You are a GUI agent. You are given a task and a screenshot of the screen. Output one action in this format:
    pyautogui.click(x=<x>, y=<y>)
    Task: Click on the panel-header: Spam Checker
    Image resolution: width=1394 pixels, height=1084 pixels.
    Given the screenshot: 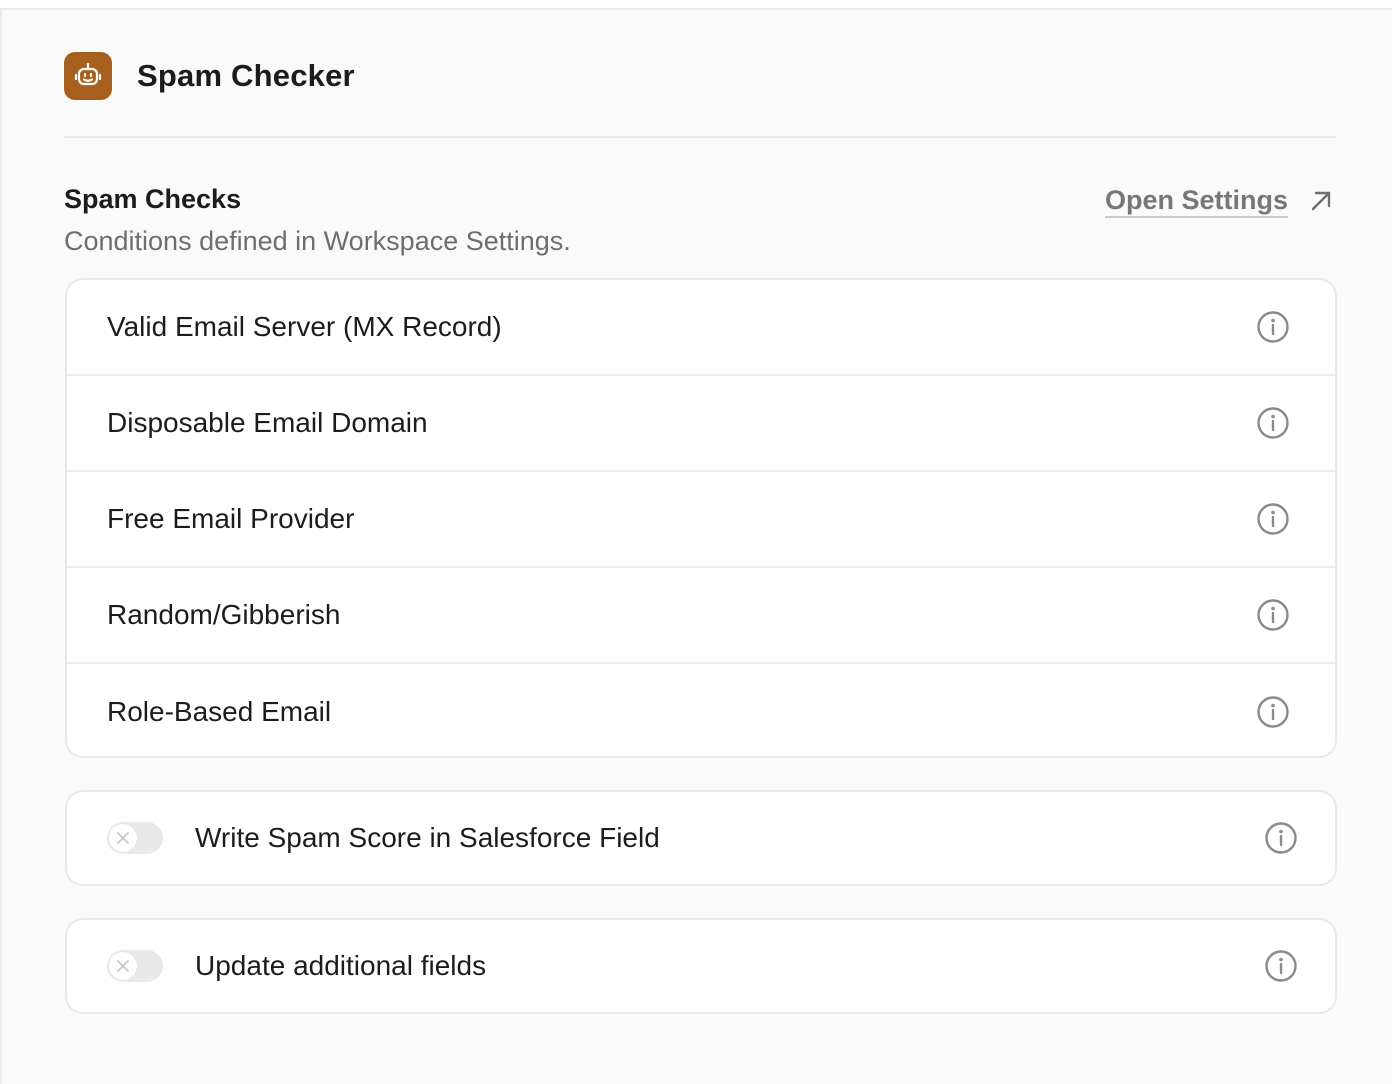 What is the action you would take?
    pyautogui.click(x=209, y=76)
    